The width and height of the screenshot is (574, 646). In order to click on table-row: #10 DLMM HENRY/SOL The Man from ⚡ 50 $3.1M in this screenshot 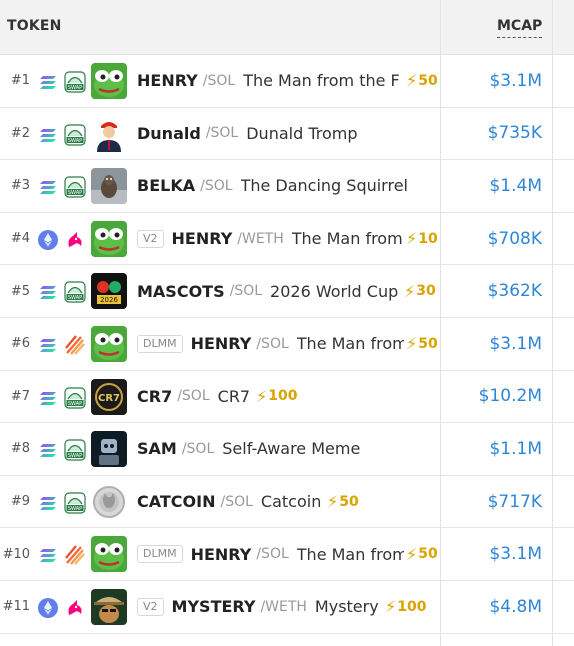, I will do `click(287, 554)`.